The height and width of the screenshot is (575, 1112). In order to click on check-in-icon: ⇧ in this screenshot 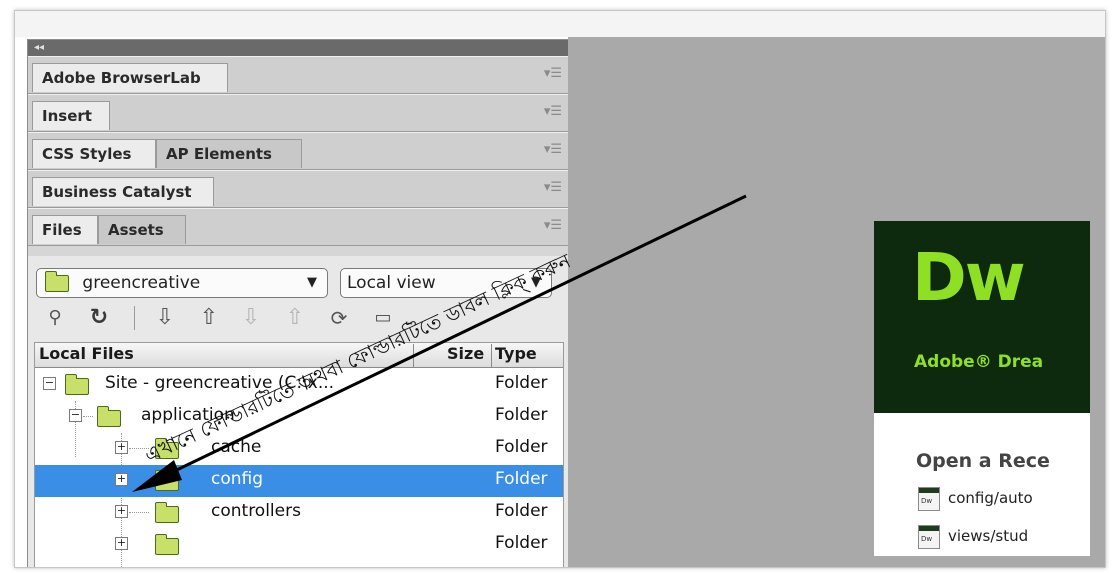, I will do `click(295, 318)`.